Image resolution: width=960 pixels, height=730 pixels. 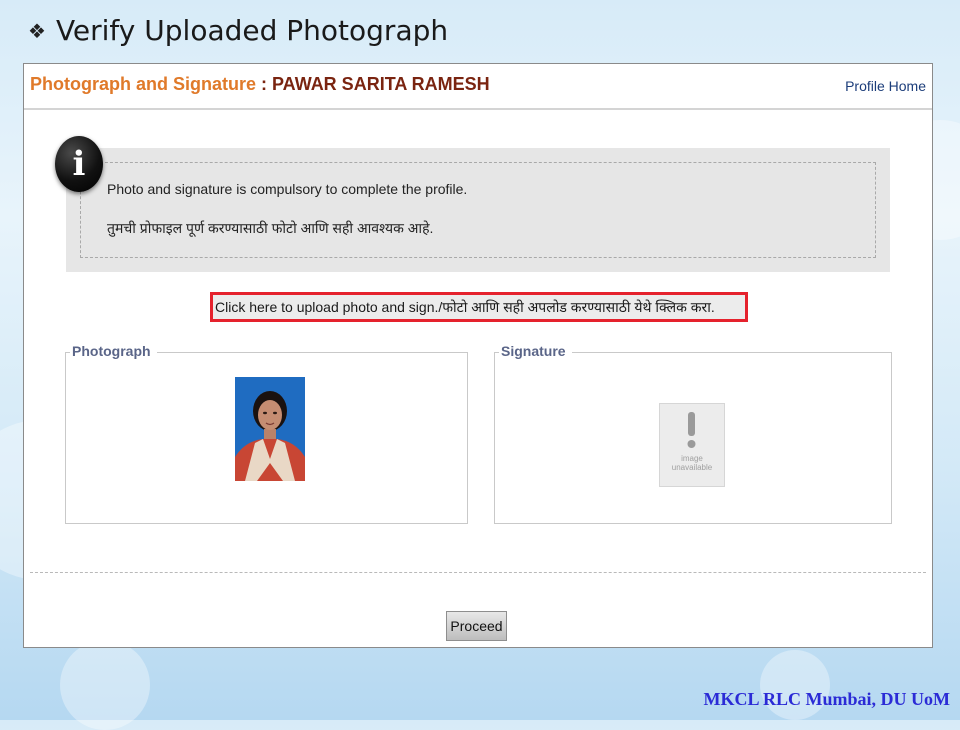 I want to click on image-unavailable-text: image unavailable, so click(x=692, y=463).